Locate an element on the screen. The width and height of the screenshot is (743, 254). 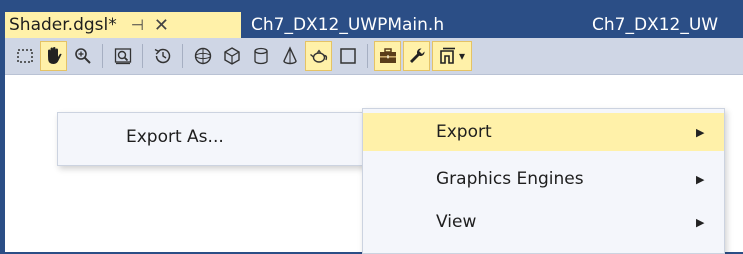
marquee-select-icon is located at coordinates (24, 56).